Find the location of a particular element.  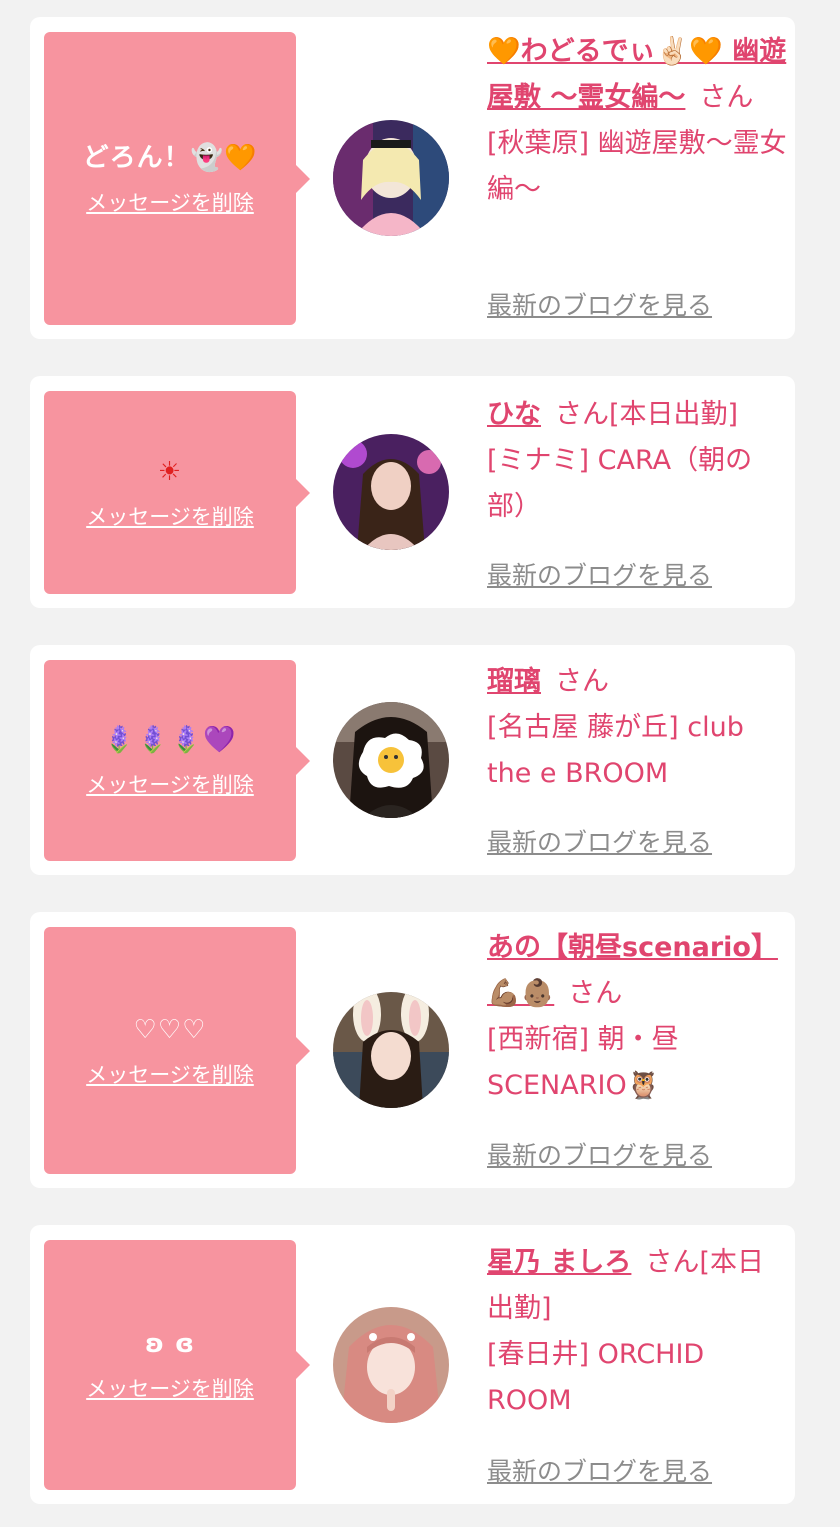

member-info: 星乃 ましろ さん[本日出勤] [春日井] ORCHID ROOM is located at coordinates (637, 1332).